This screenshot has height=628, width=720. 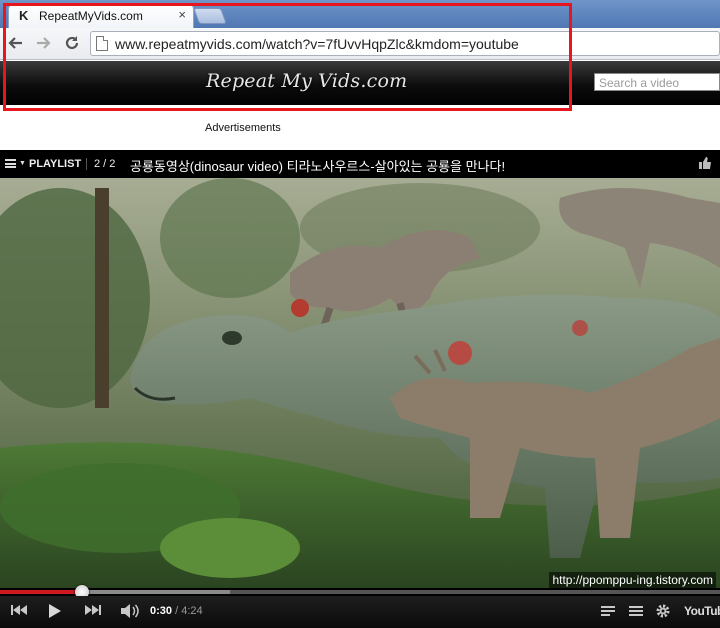 I want to click on gear-icon, so click(x=663, y=613).